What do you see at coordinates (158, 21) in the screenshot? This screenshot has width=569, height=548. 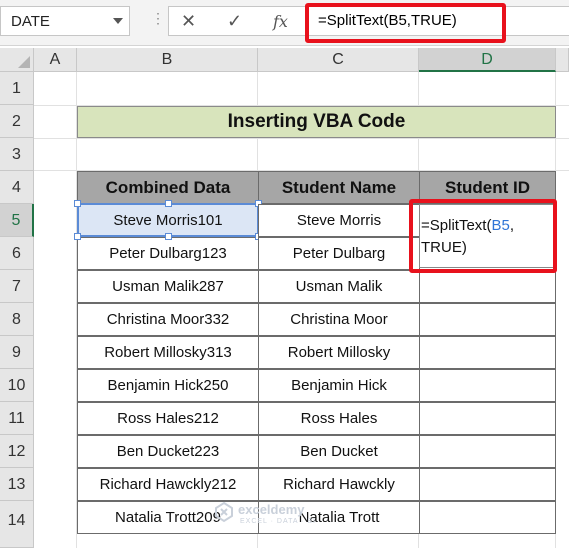 I see `drag-handle-icon: ⋮` at bounding box center [158, 21].